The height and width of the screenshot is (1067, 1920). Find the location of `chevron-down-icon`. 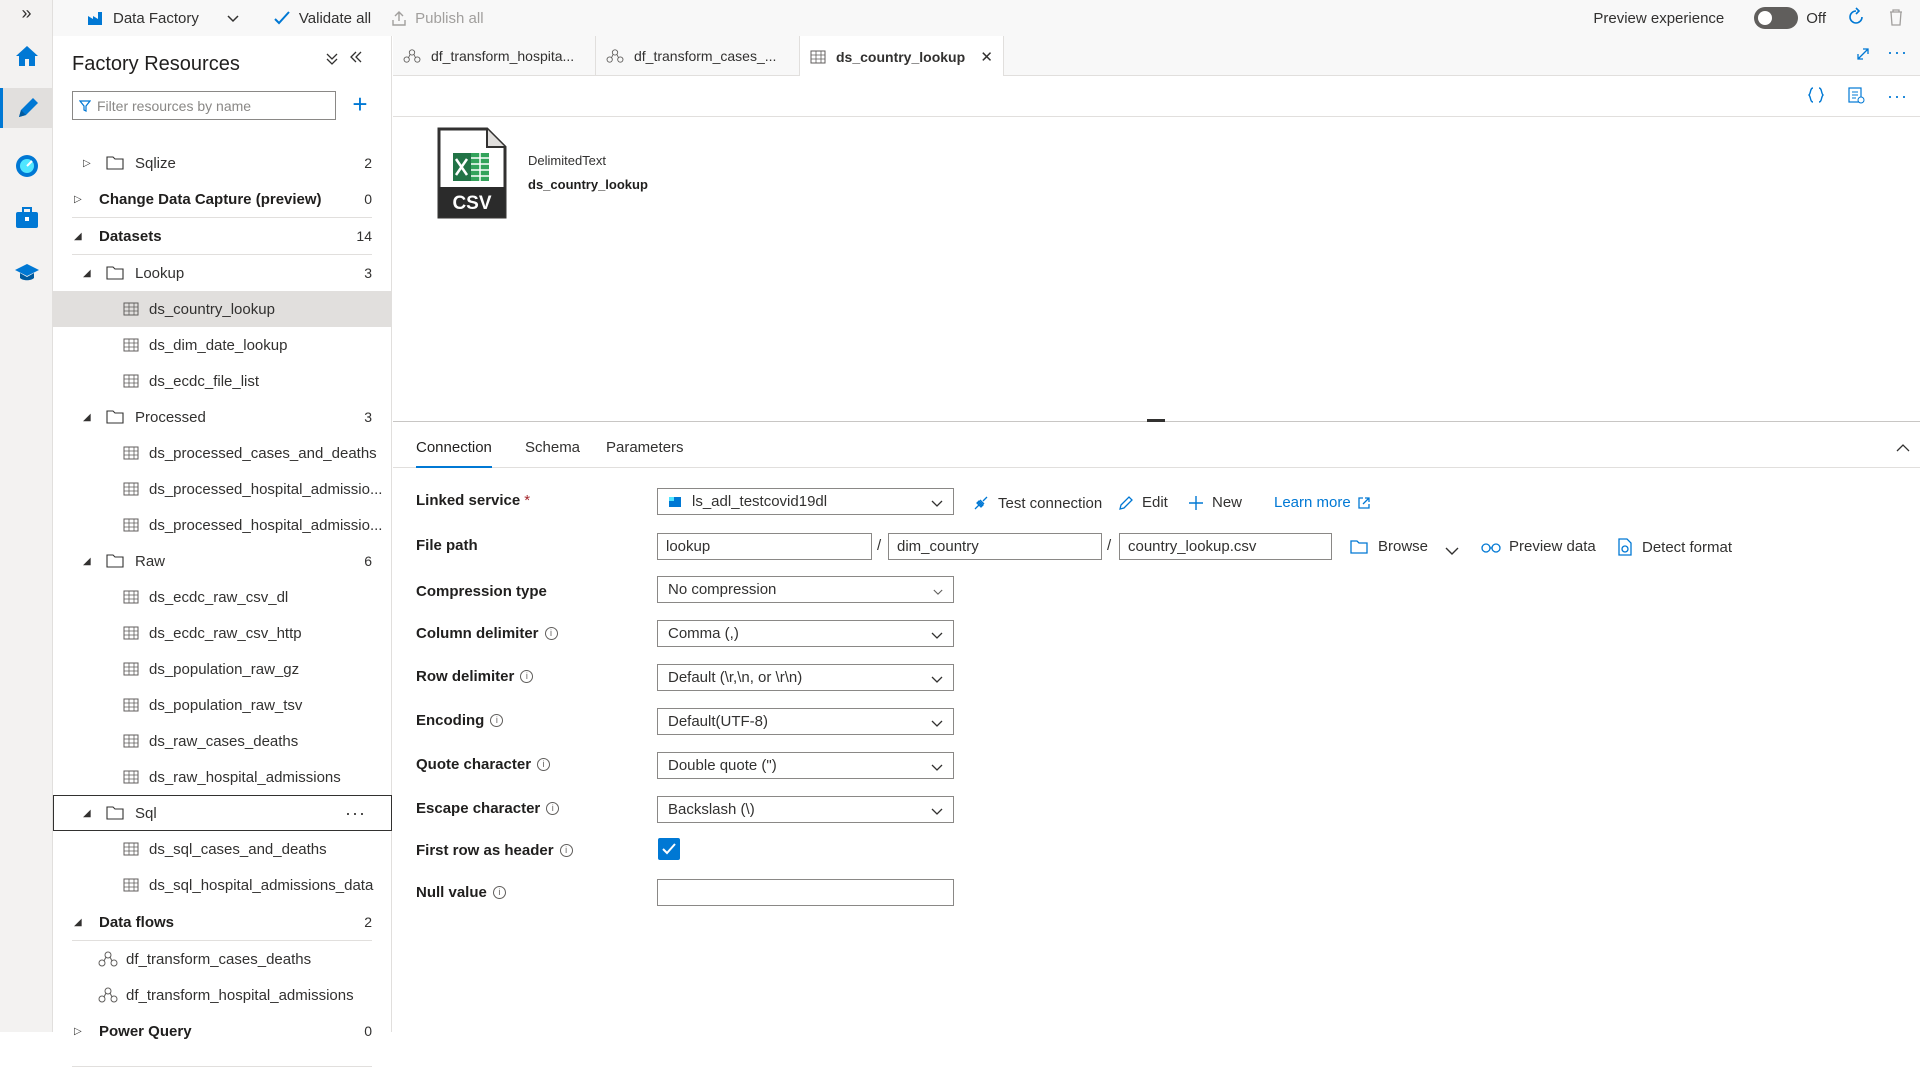

chevron-down-icon is located at coordinates (937, 503).